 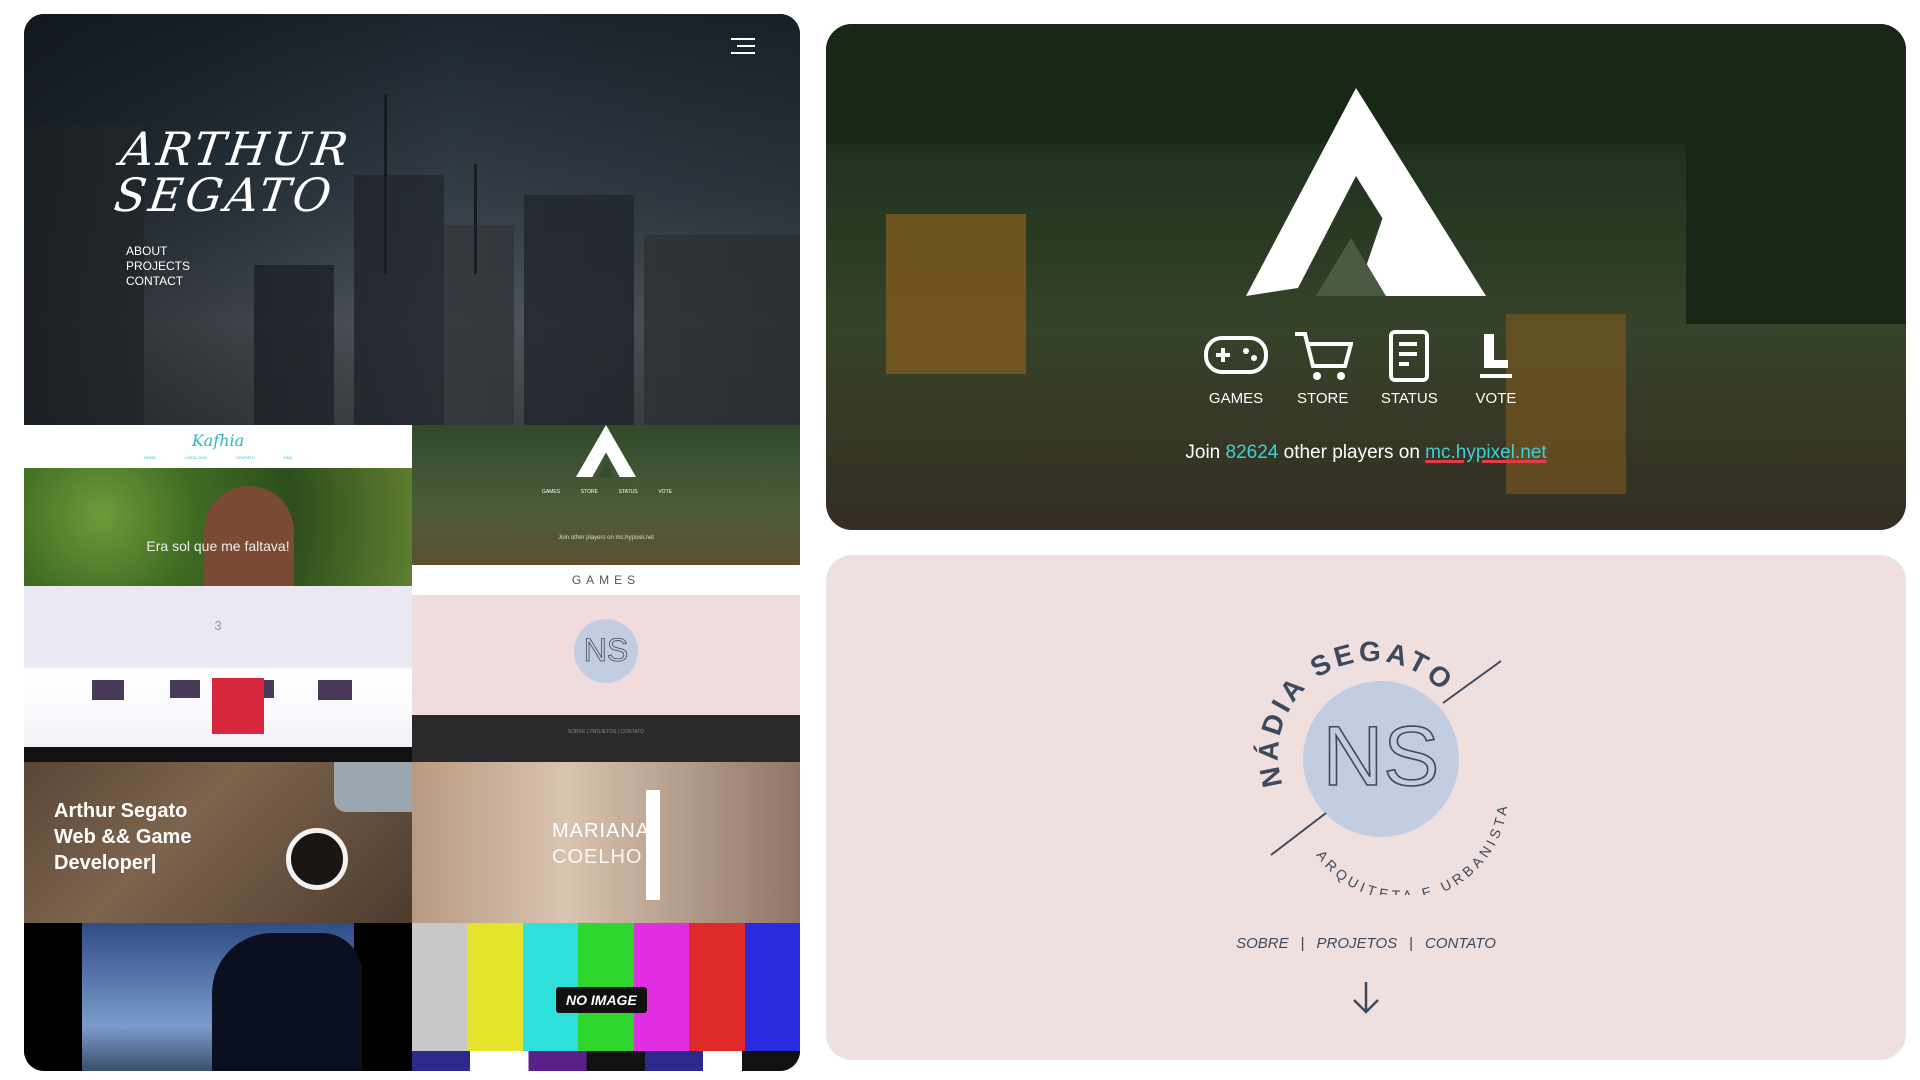 I want to click on mini-store: STORE, so click(x=589, y=492).